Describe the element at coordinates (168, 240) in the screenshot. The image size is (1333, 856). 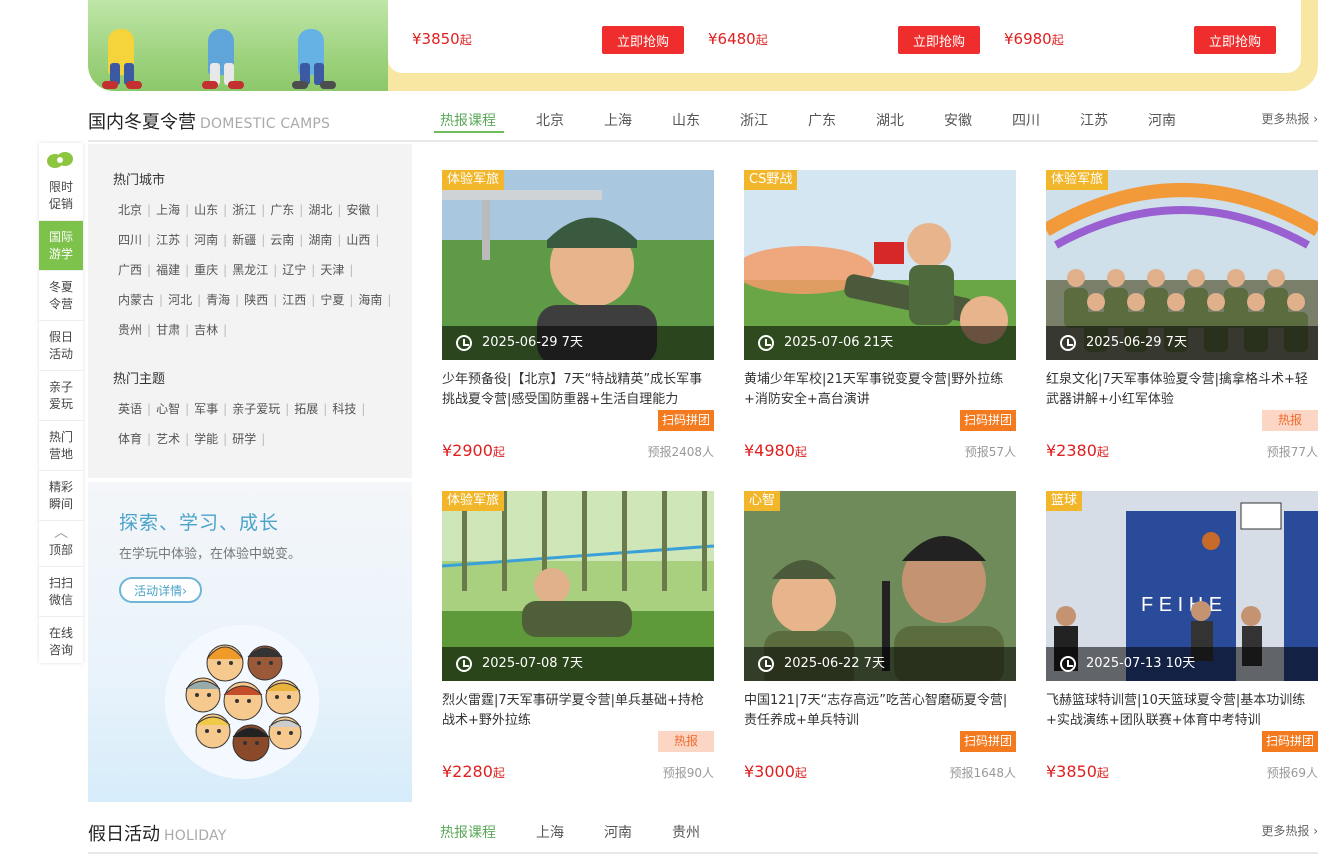
I see `filter-link: 江苏` at that location.